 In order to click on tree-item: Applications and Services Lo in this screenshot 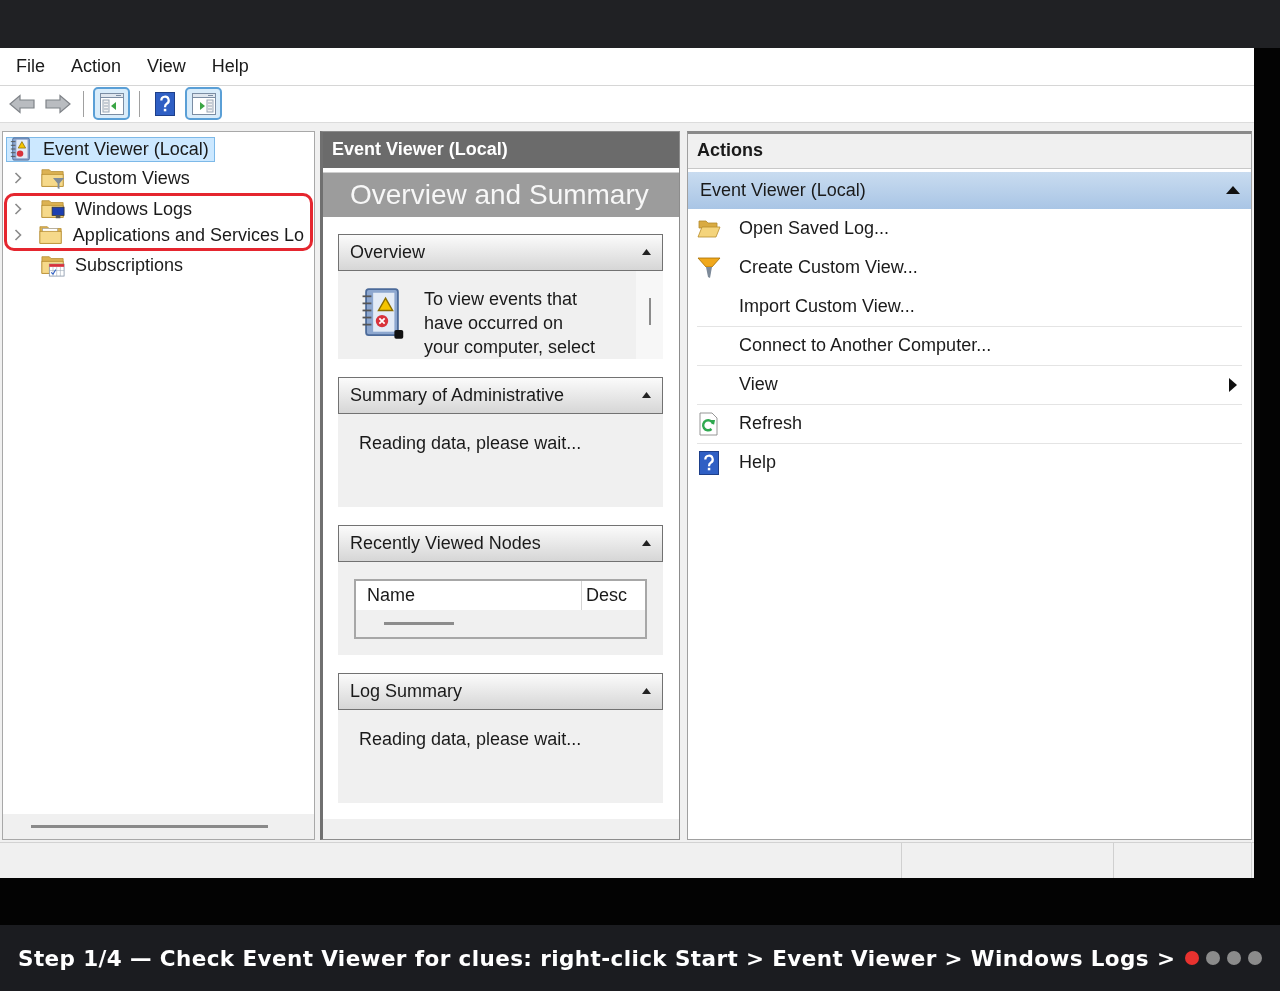, I will do `click(172, 235)`.